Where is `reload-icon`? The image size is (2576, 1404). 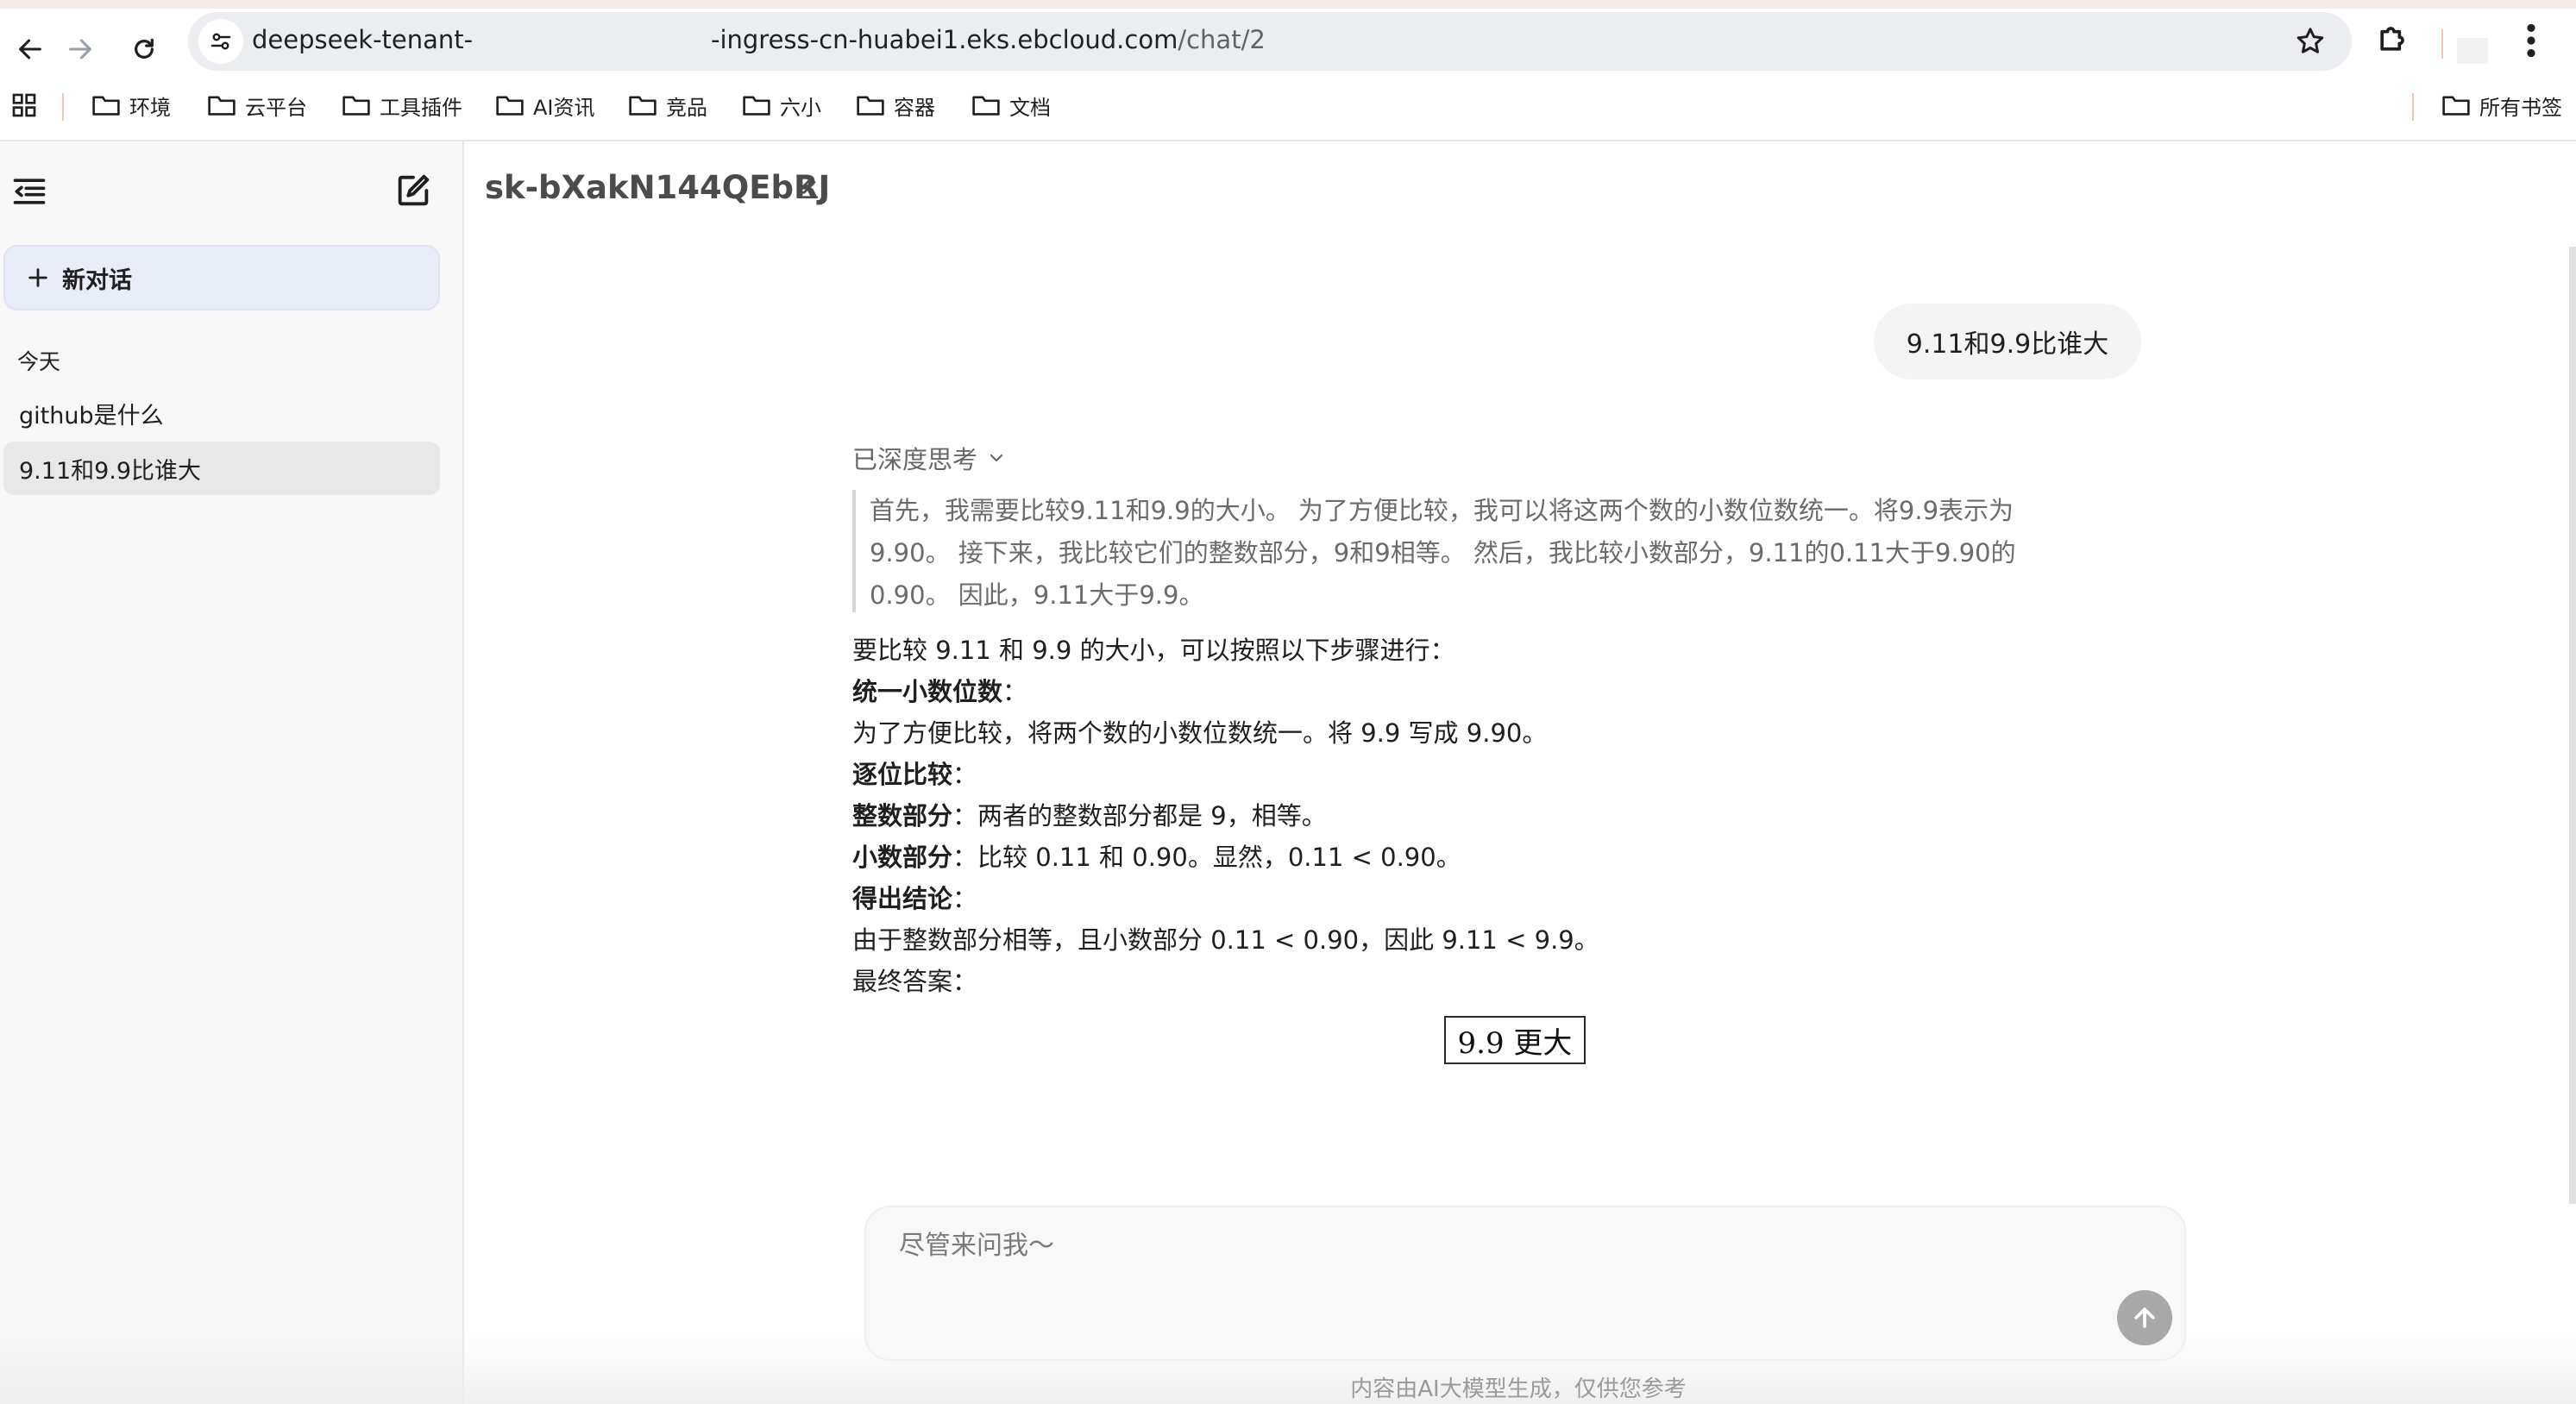 reload-icon is located at coordinates (144, 48).